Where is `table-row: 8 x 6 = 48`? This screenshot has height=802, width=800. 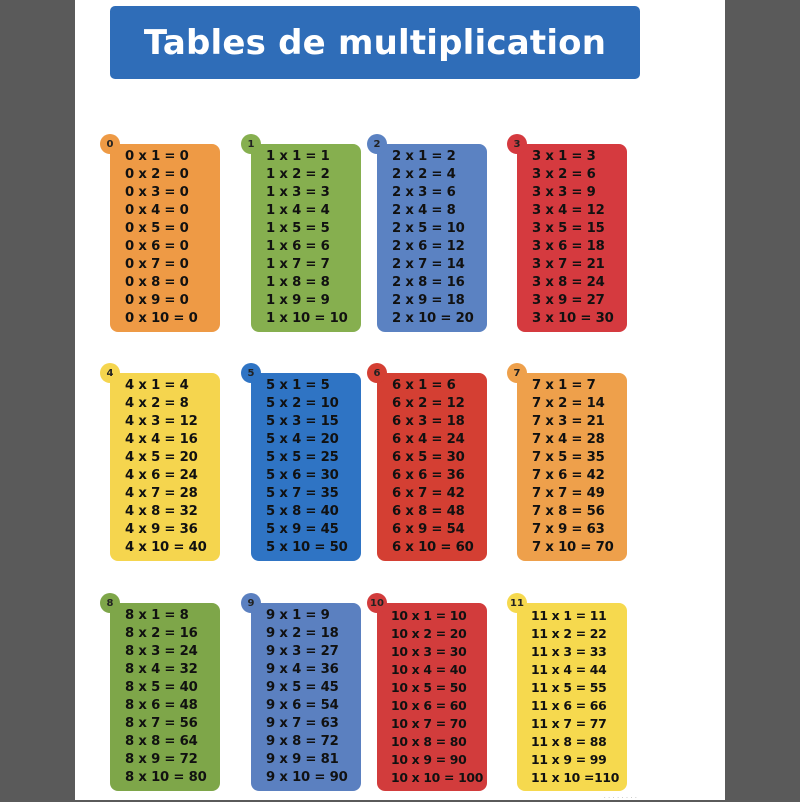
table-row: 8 x 6 = 48 is located at coordinates (161, 705).